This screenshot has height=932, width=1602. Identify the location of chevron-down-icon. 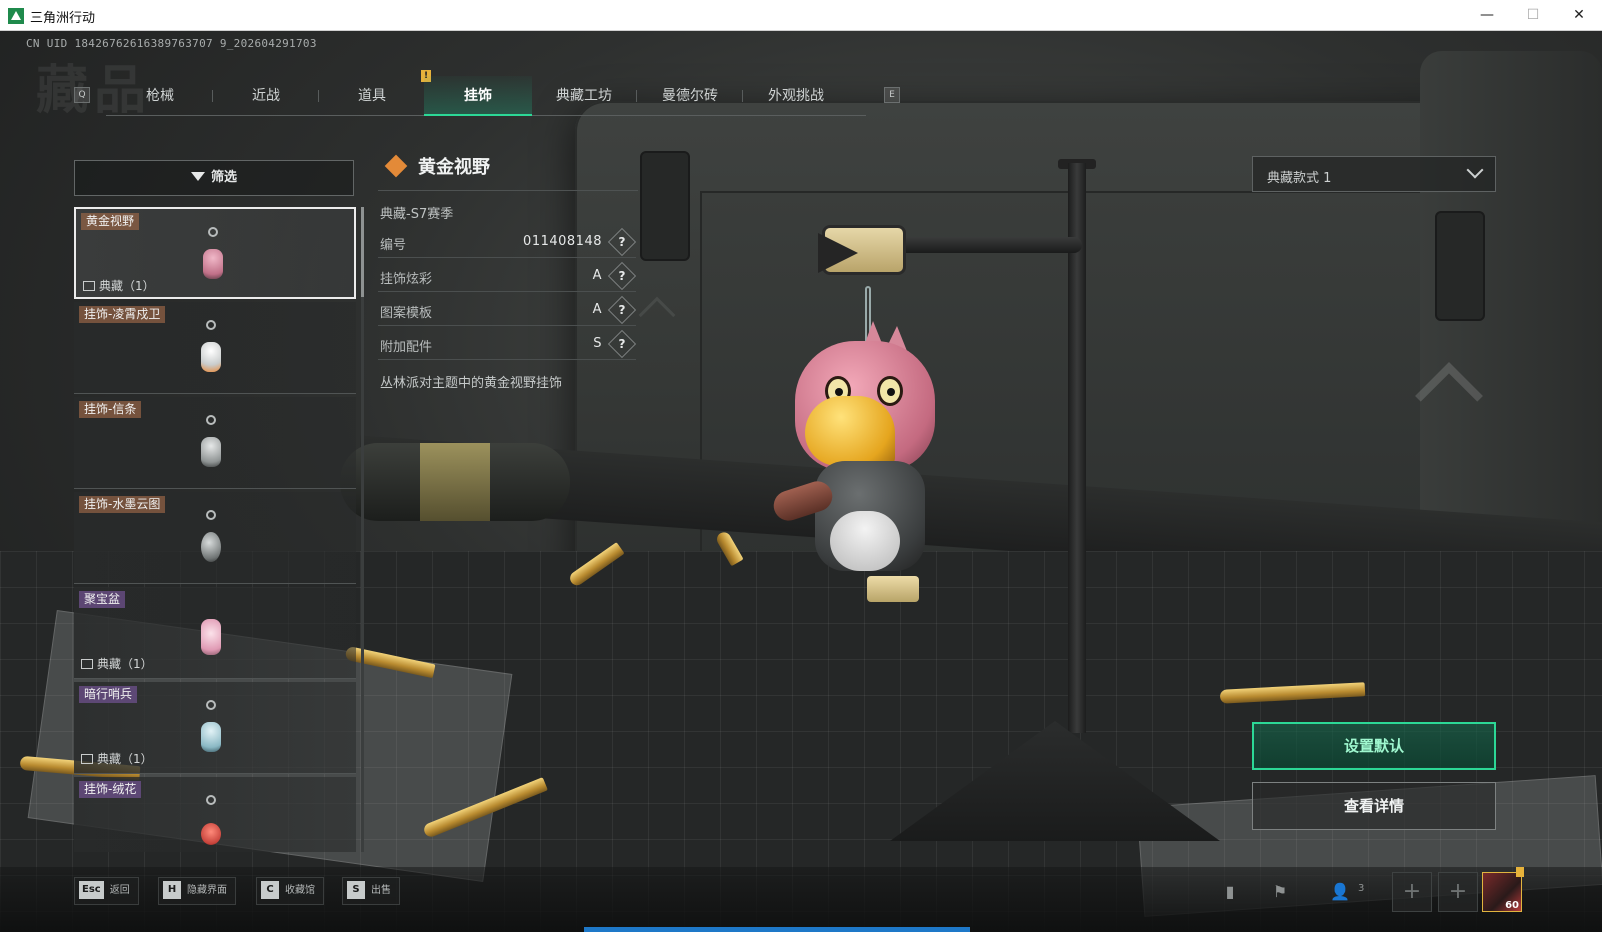
(1475, 170).